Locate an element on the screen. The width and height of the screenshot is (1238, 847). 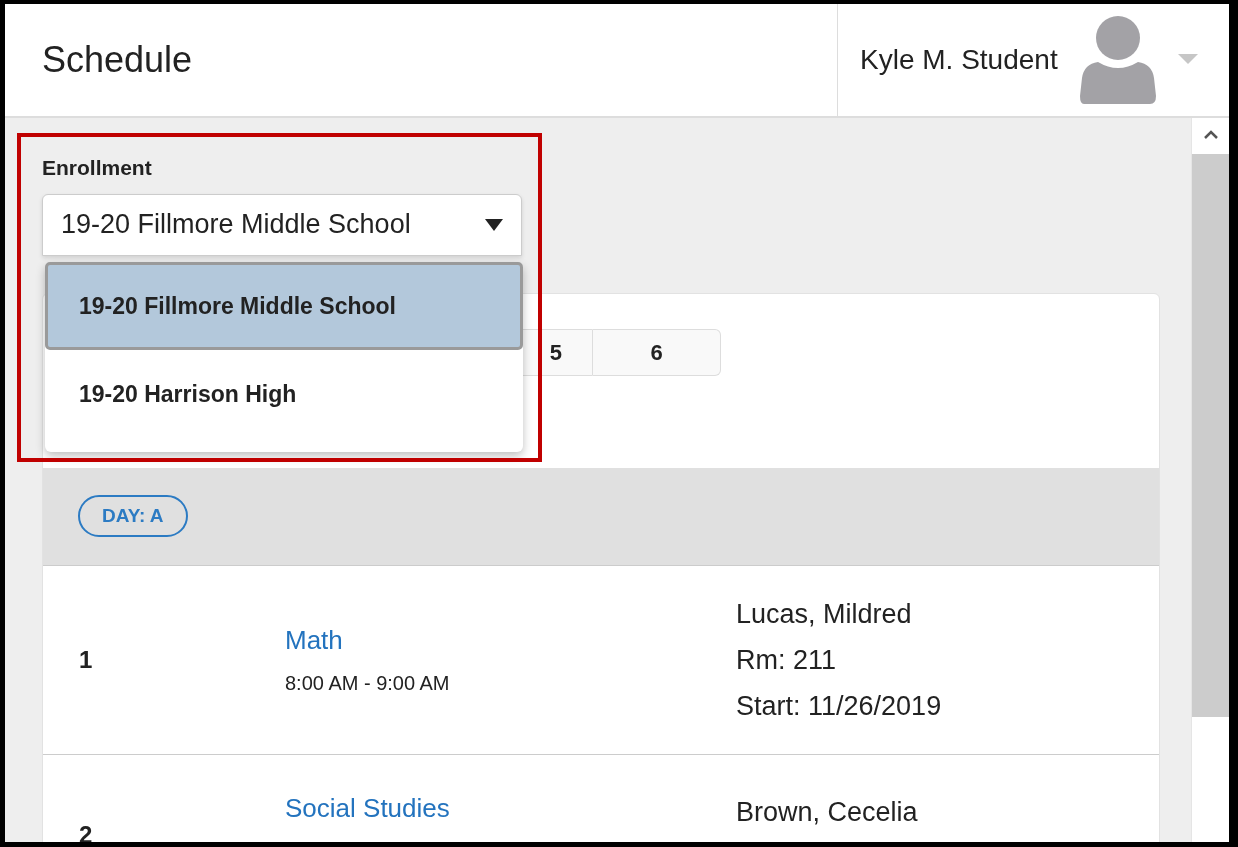
page-title: Schedule is located at coordinates (117, 60).